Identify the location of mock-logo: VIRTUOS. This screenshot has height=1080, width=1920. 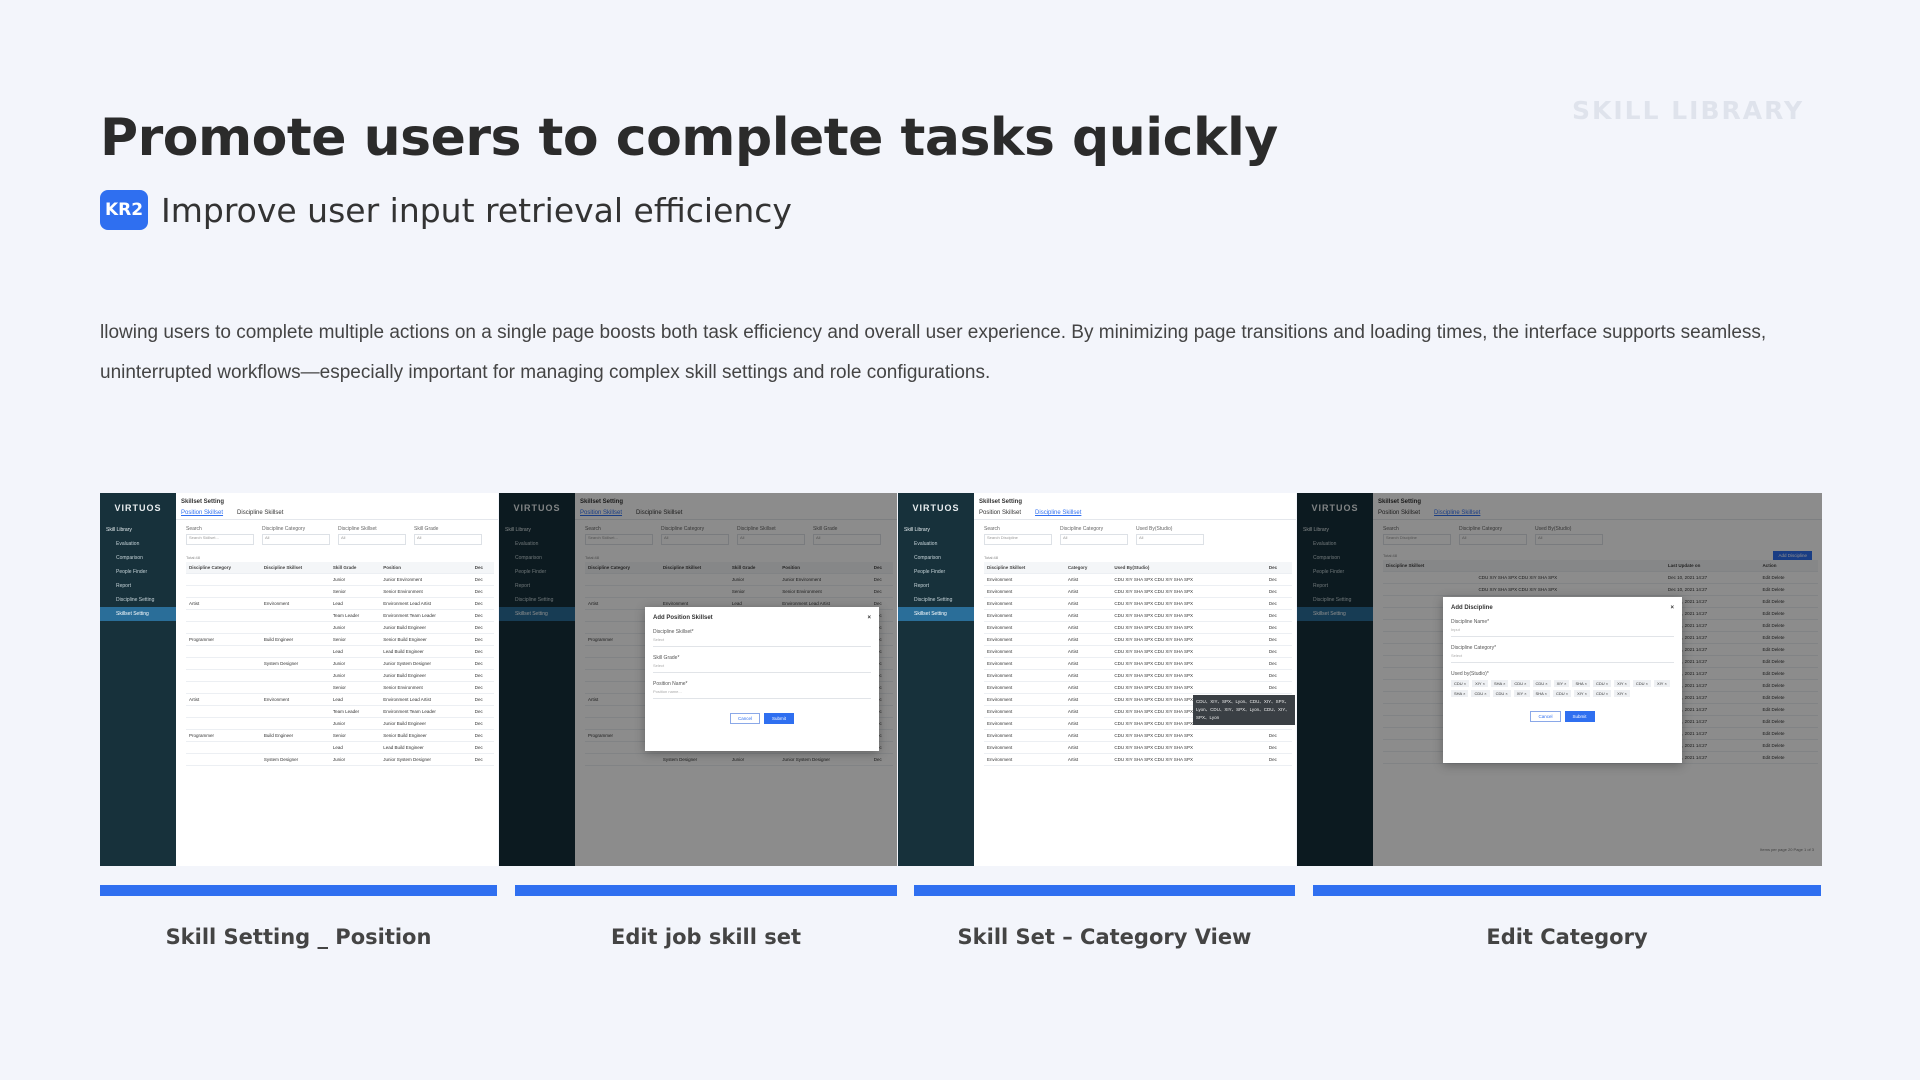
(936, 508).